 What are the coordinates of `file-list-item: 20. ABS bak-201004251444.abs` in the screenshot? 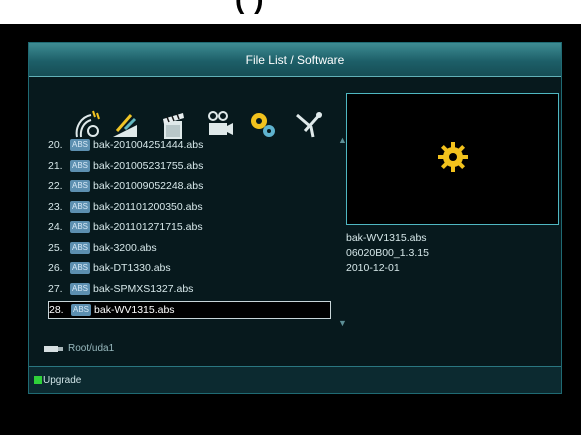 It's located at (191, 145).